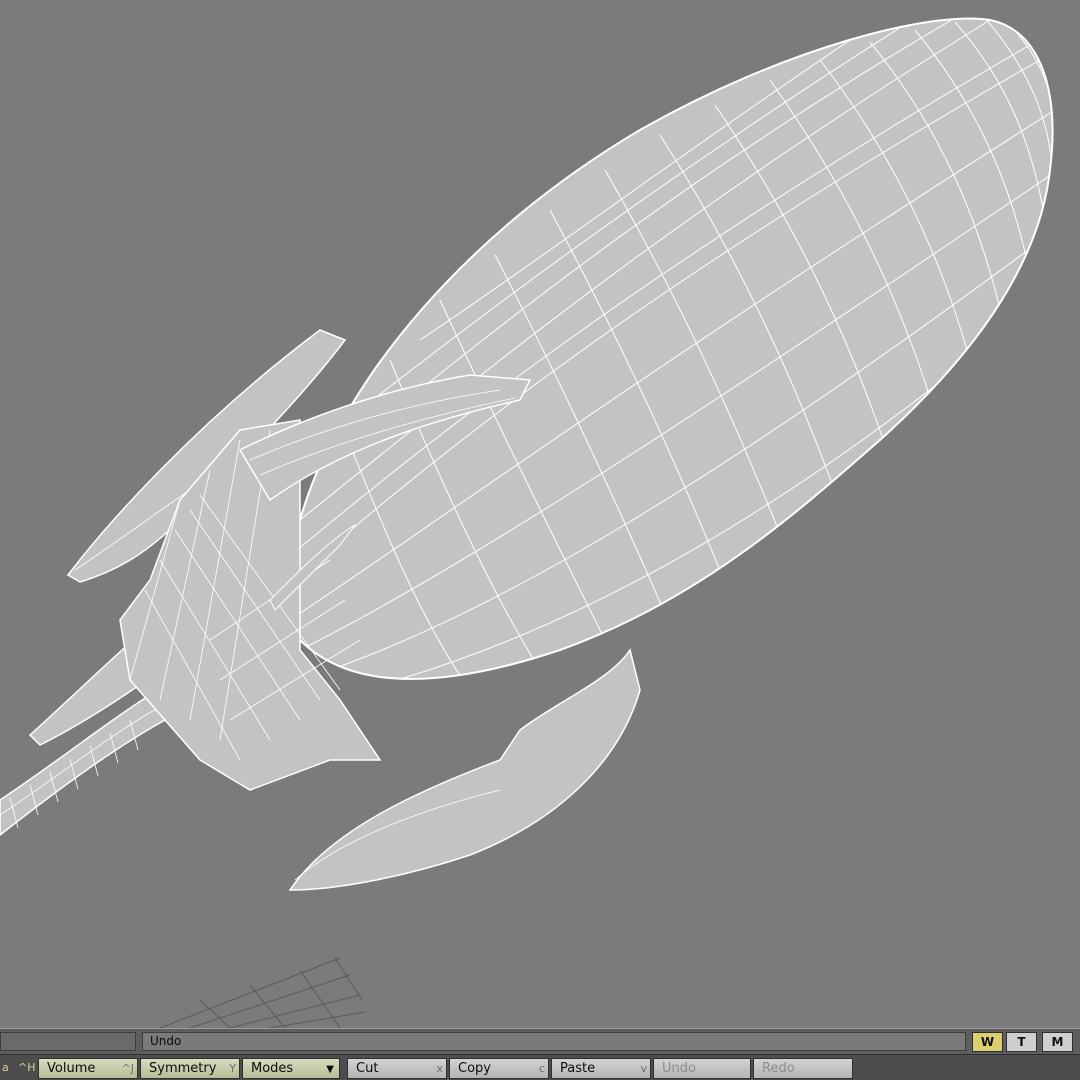  What do you see at coordinates (232, 1068) in the screenshot?
I see `symmetry-shortcut: Y` at bounding box center [232, 1068].